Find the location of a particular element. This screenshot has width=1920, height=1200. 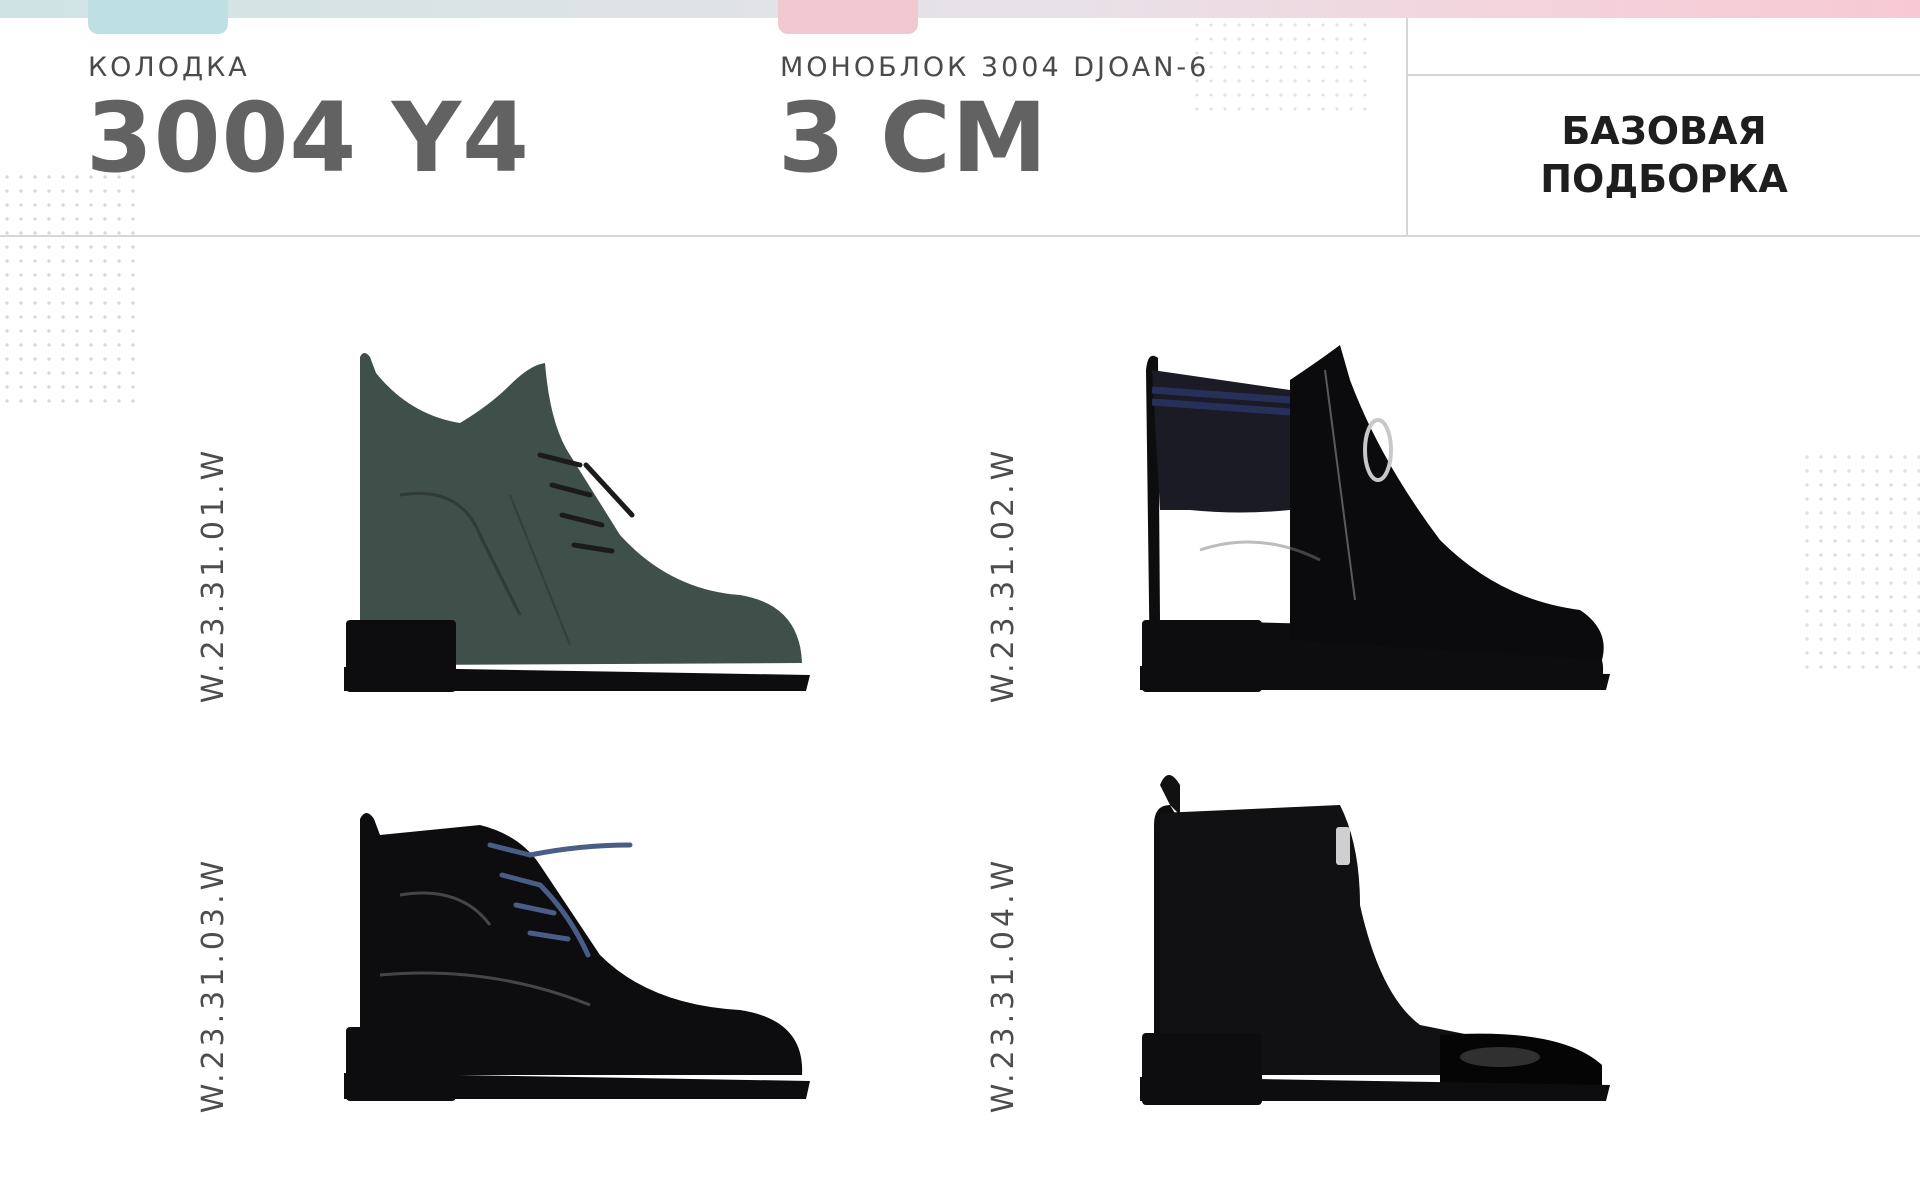

sku-label: W.23.31.04.W is located at coordinates (1003, 985).